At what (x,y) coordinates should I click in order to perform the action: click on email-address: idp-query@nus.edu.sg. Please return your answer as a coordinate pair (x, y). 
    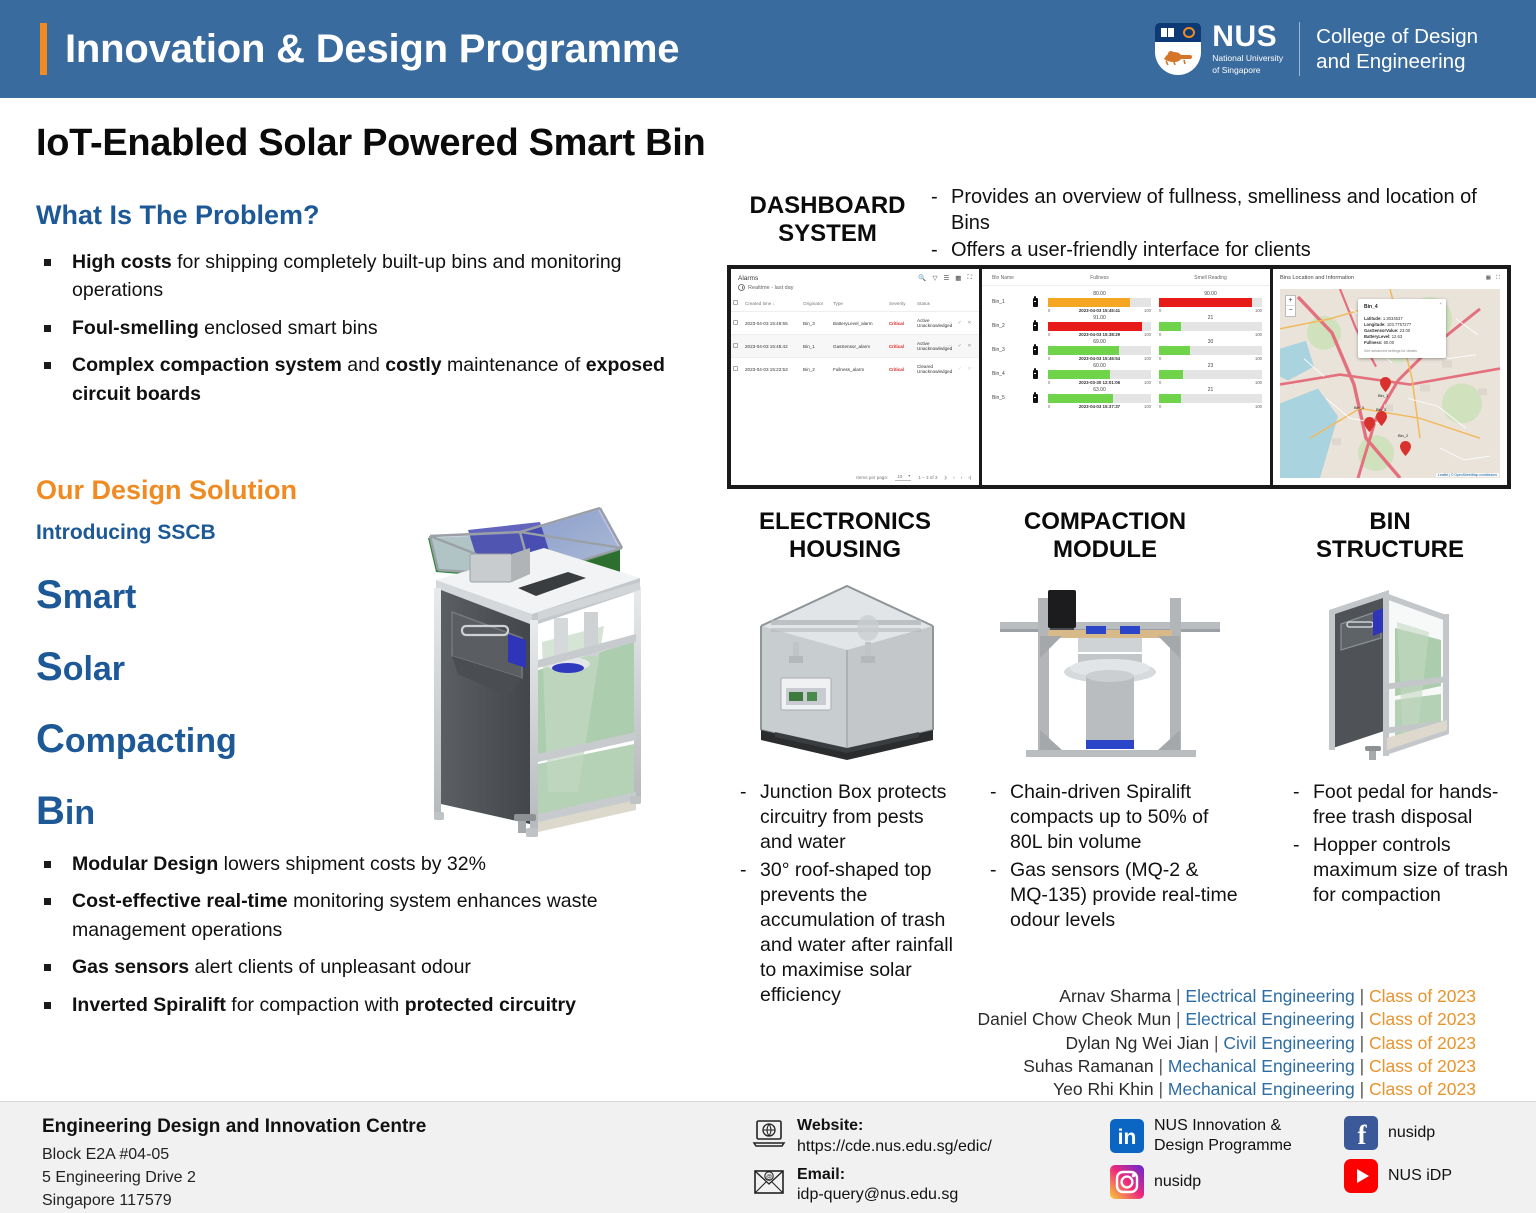
    Looking at the image, I should click on (877, 1194).